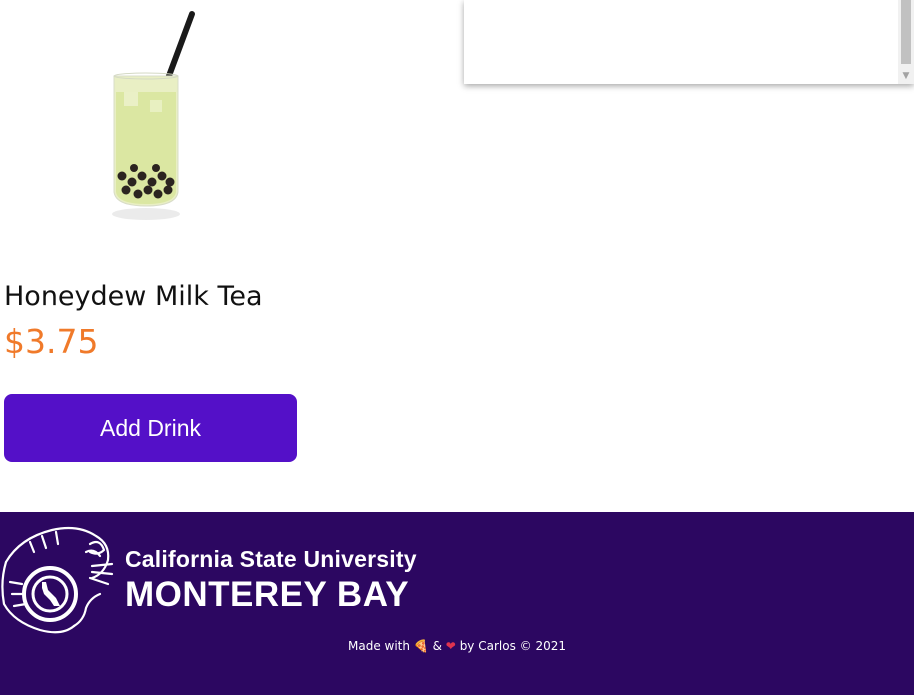  Describe the element at coordinates (60, 579) in the screenshot. I see `csumb-otter-logo-icon` at that location.